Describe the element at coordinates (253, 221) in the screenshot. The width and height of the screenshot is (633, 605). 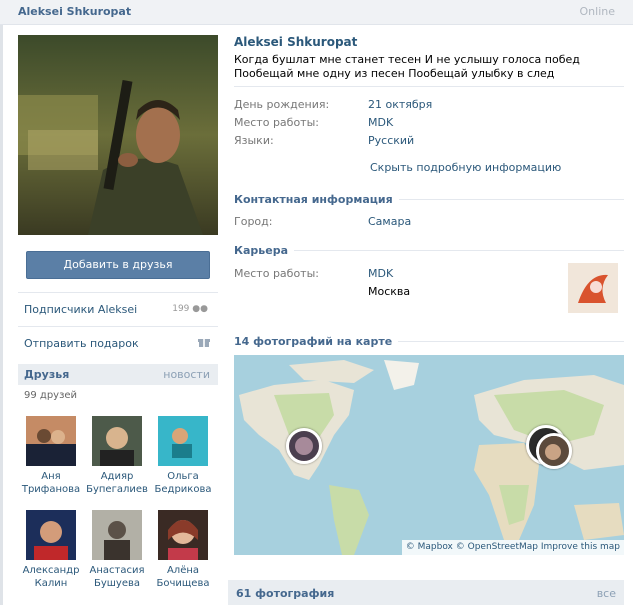
I see `city-label: Город:` at that location.